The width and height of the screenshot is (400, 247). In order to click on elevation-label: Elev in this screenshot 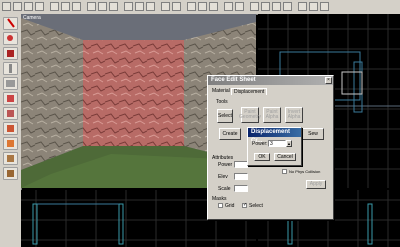, I will do `click(223, 177)`.